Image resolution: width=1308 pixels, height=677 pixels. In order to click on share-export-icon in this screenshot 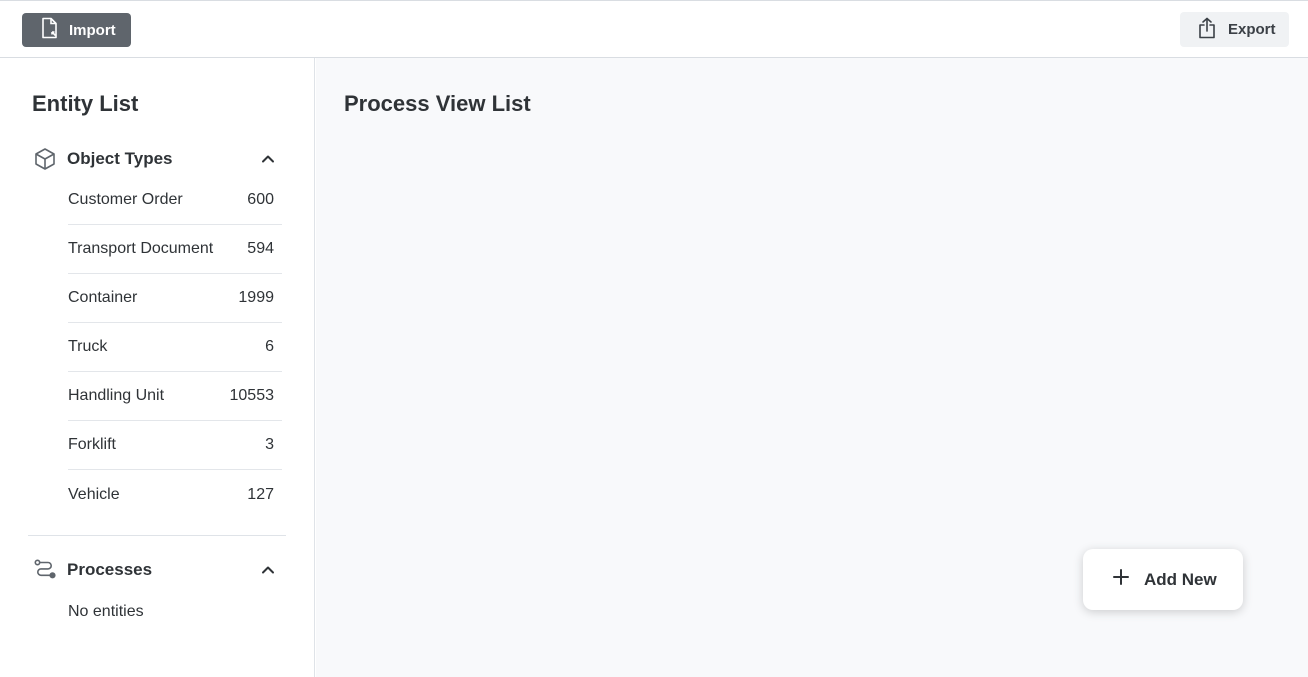, I will do `click(1207, 30)`.